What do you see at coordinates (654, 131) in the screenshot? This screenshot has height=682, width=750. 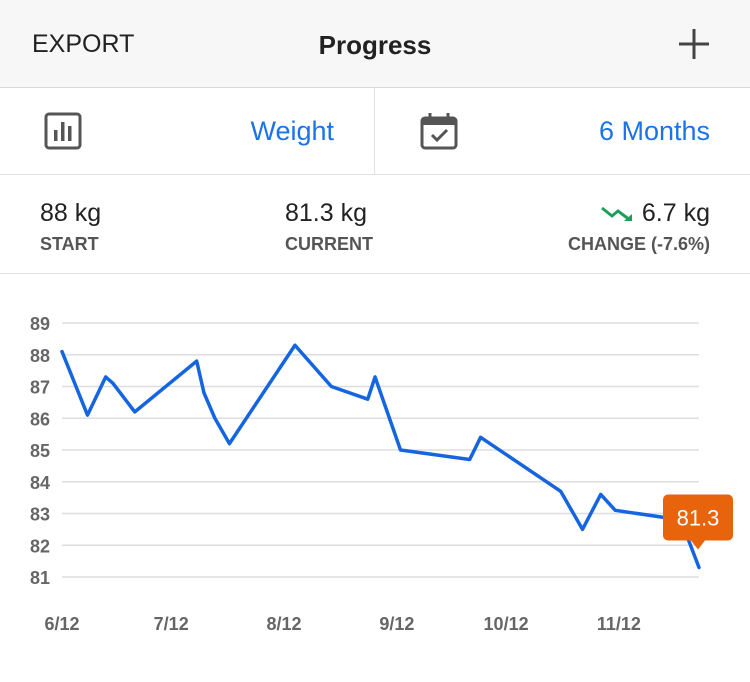 I see `range-selector-label: 6 Months` at bounding box center [654, 131].